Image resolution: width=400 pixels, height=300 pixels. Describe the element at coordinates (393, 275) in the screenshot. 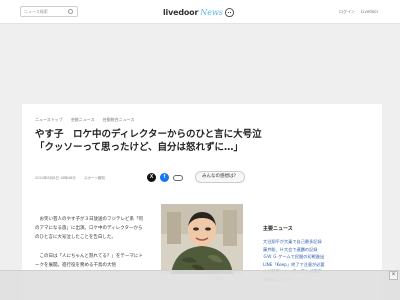

I see `close-icon: ×` at that location.